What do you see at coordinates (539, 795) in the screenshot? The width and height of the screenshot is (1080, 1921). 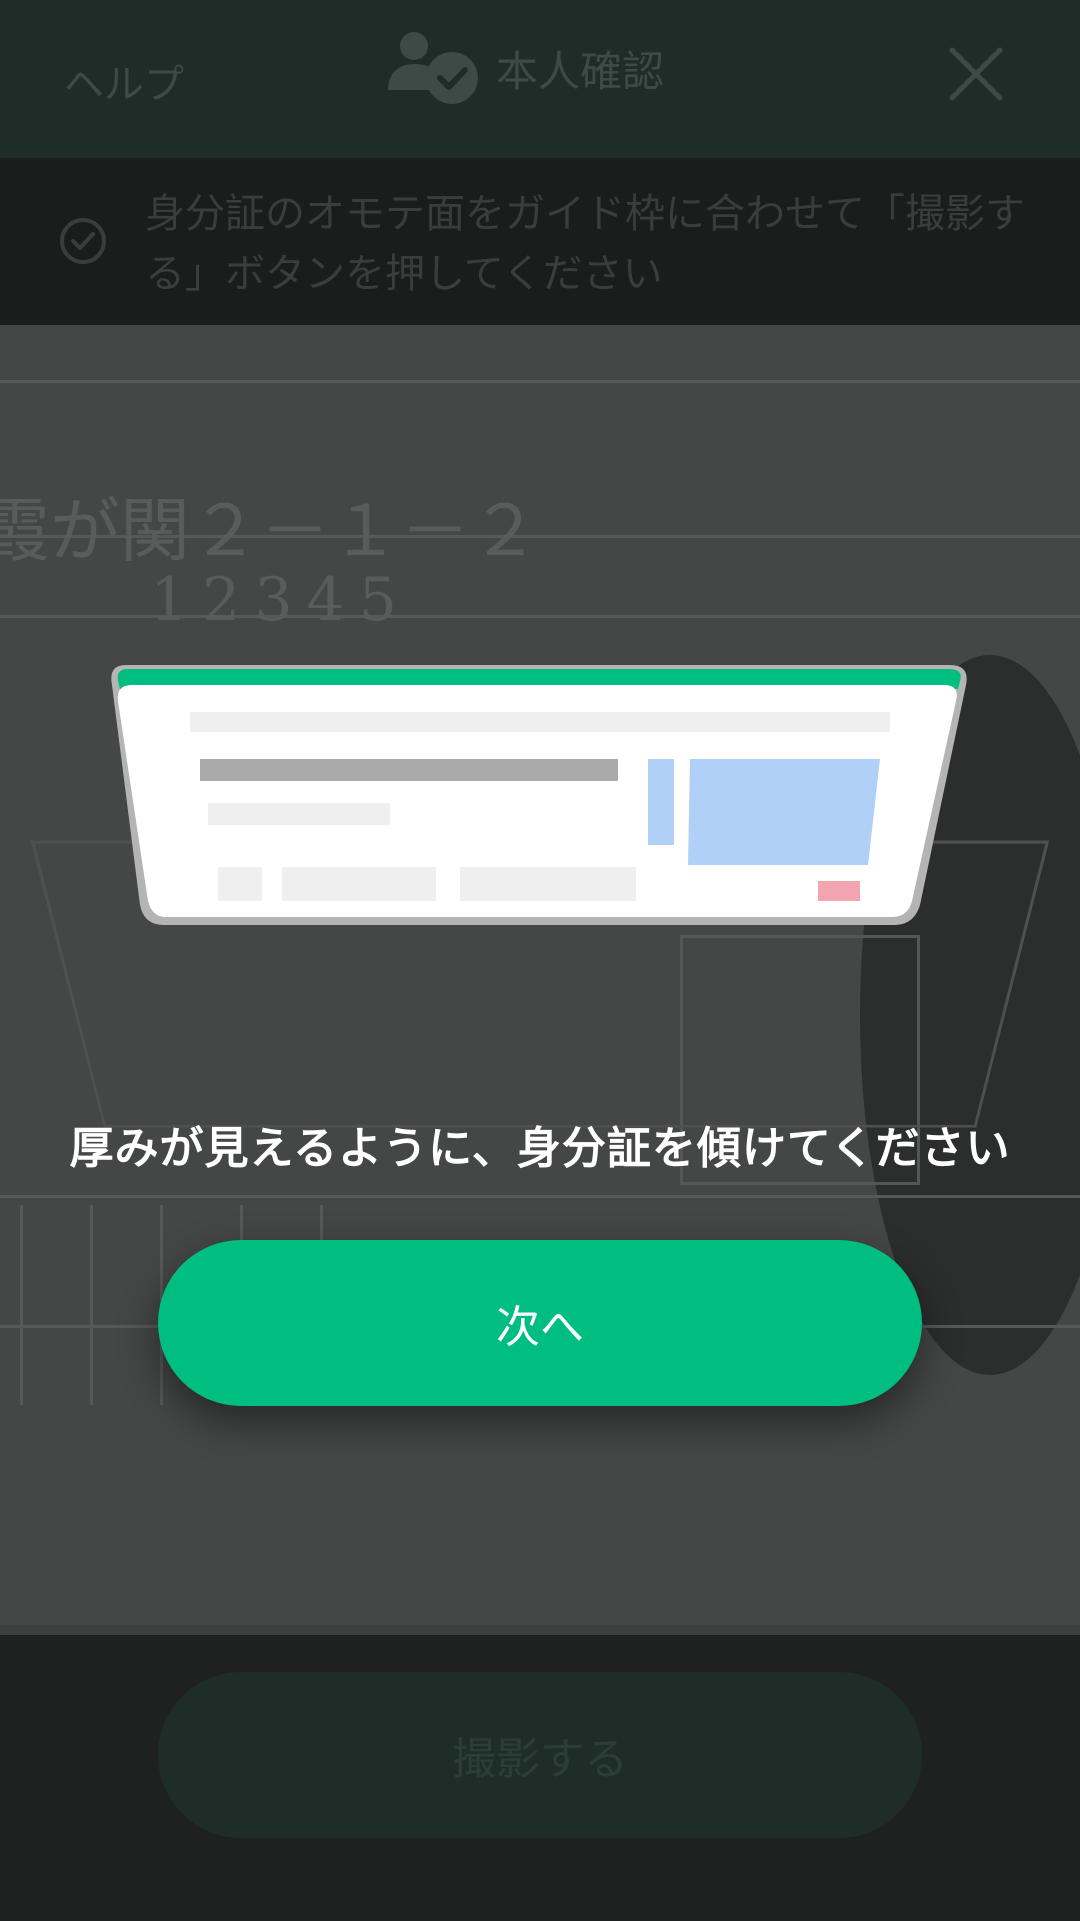 I see `tilted-id-card-illustration` at bounding box center [539, 795].